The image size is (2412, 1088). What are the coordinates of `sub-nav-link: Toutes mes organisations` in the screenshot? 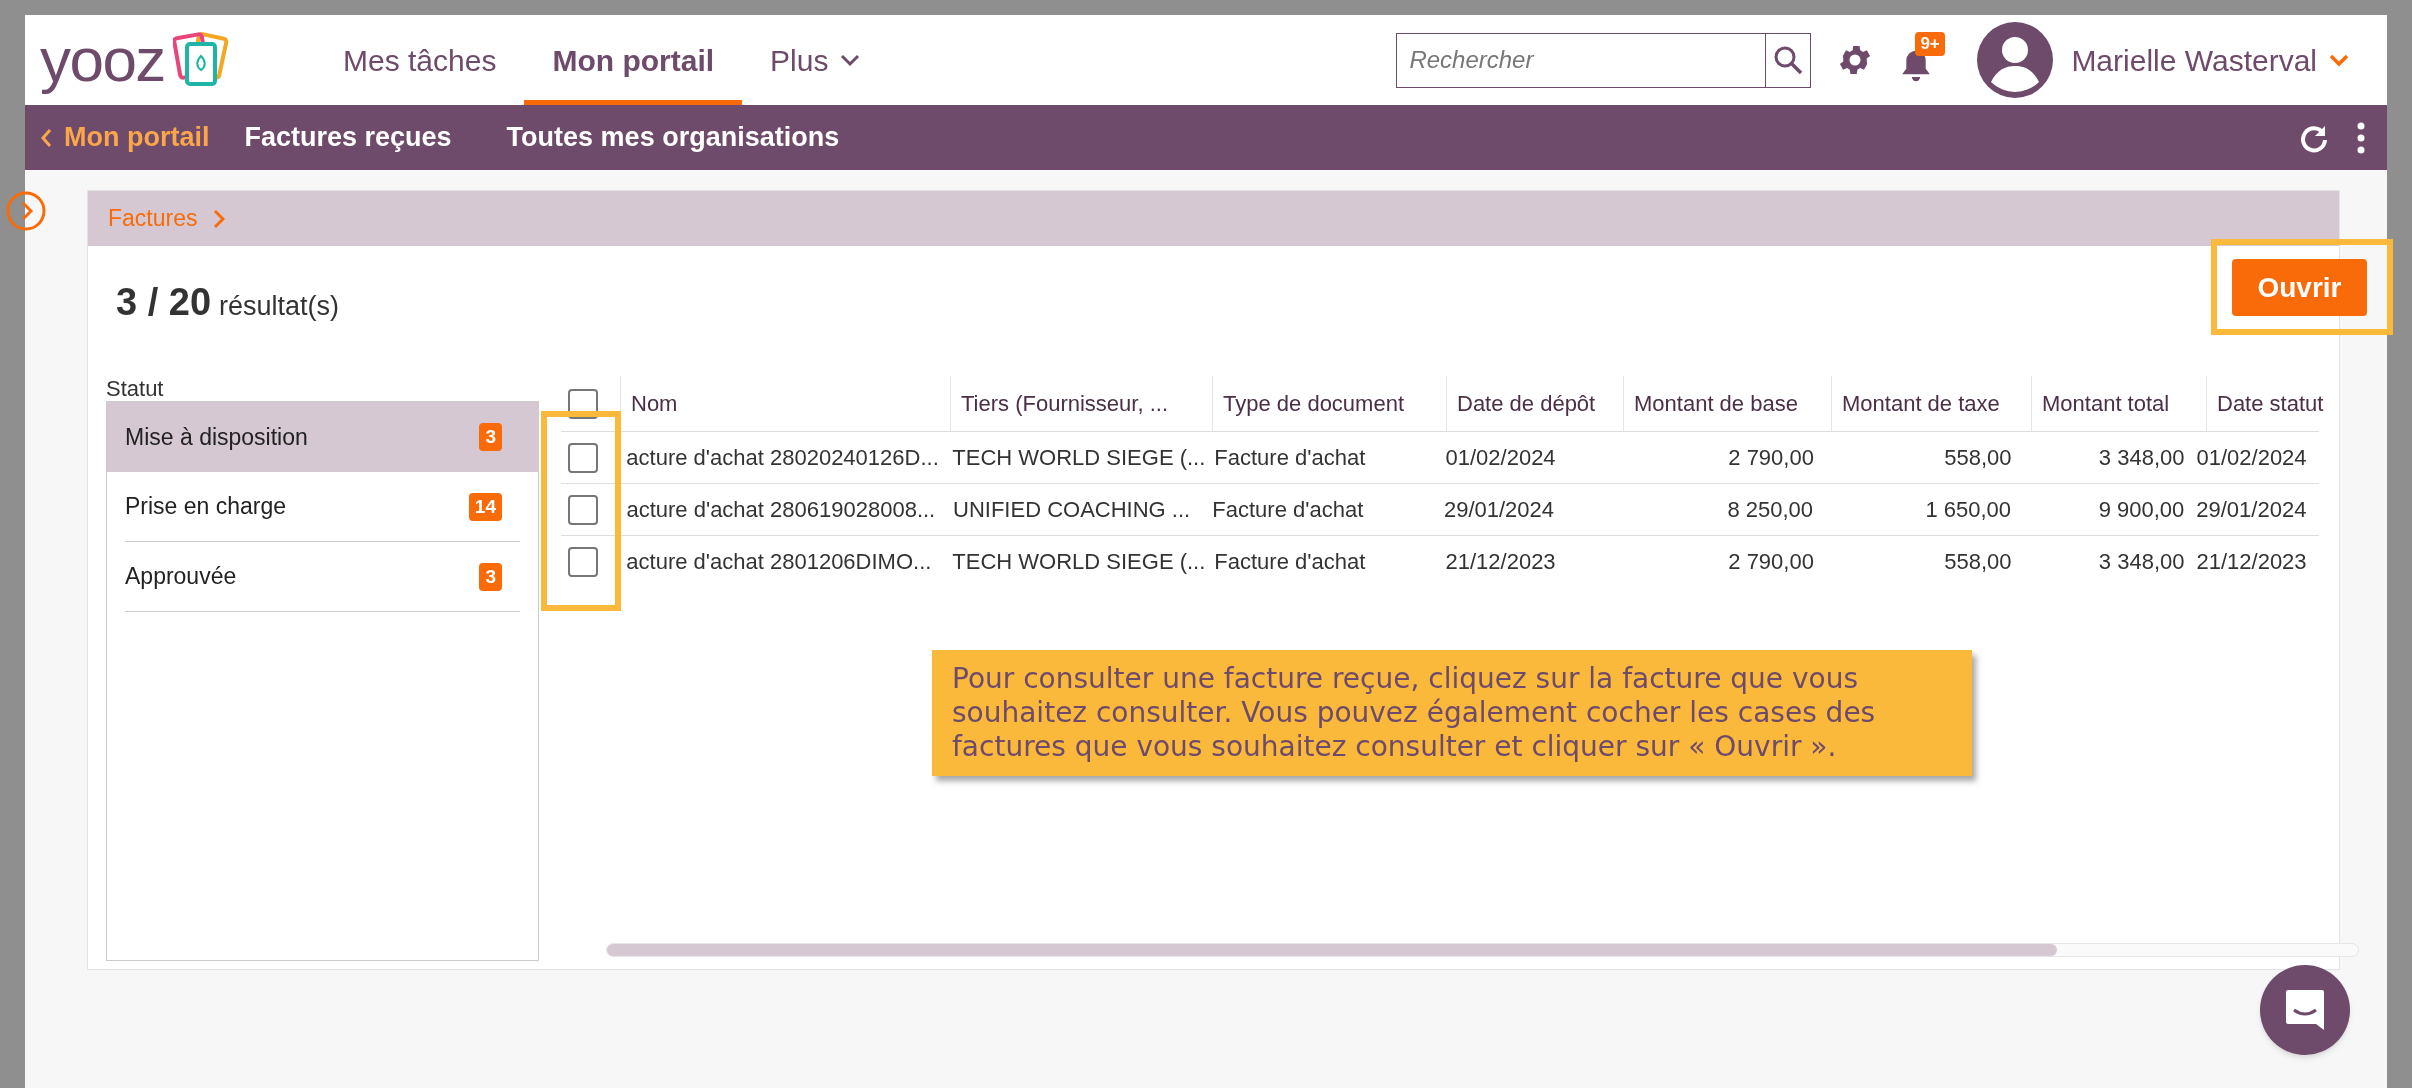 It's located at (673, 137).